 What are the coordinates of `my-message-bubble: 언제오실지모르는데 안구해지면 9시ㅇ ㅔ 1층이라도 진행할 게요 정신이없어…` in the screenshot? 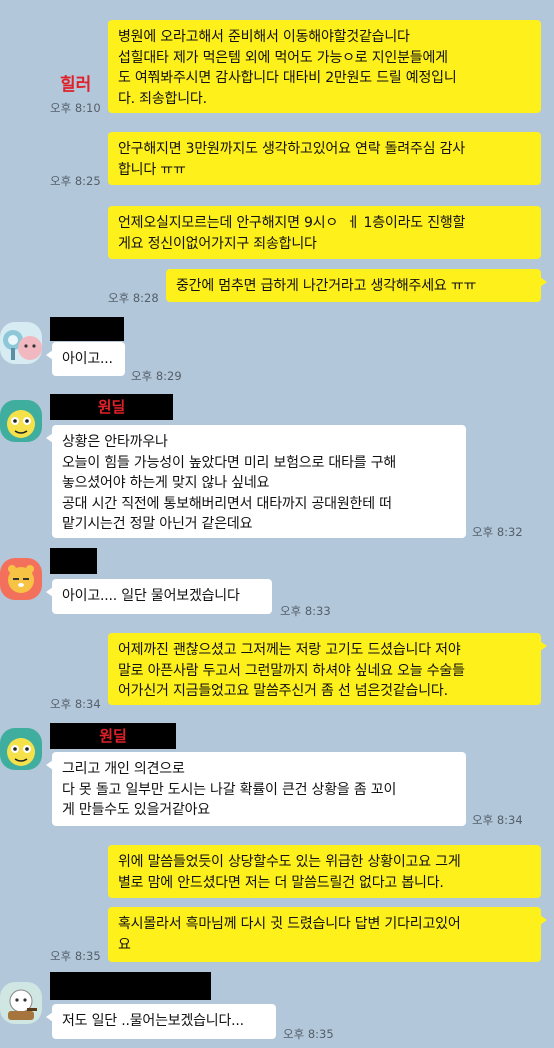 It's located at (324, 232).